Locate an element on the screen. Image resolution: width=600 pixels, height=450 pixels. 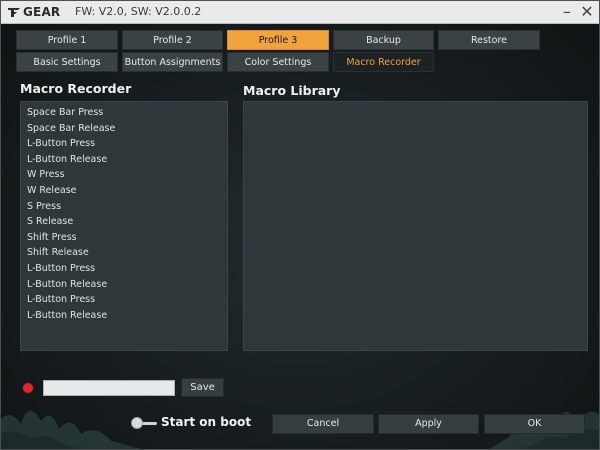
version-label: FW: V2.0, SW: V2.0.0.2 is located at coordinates (138, 11).